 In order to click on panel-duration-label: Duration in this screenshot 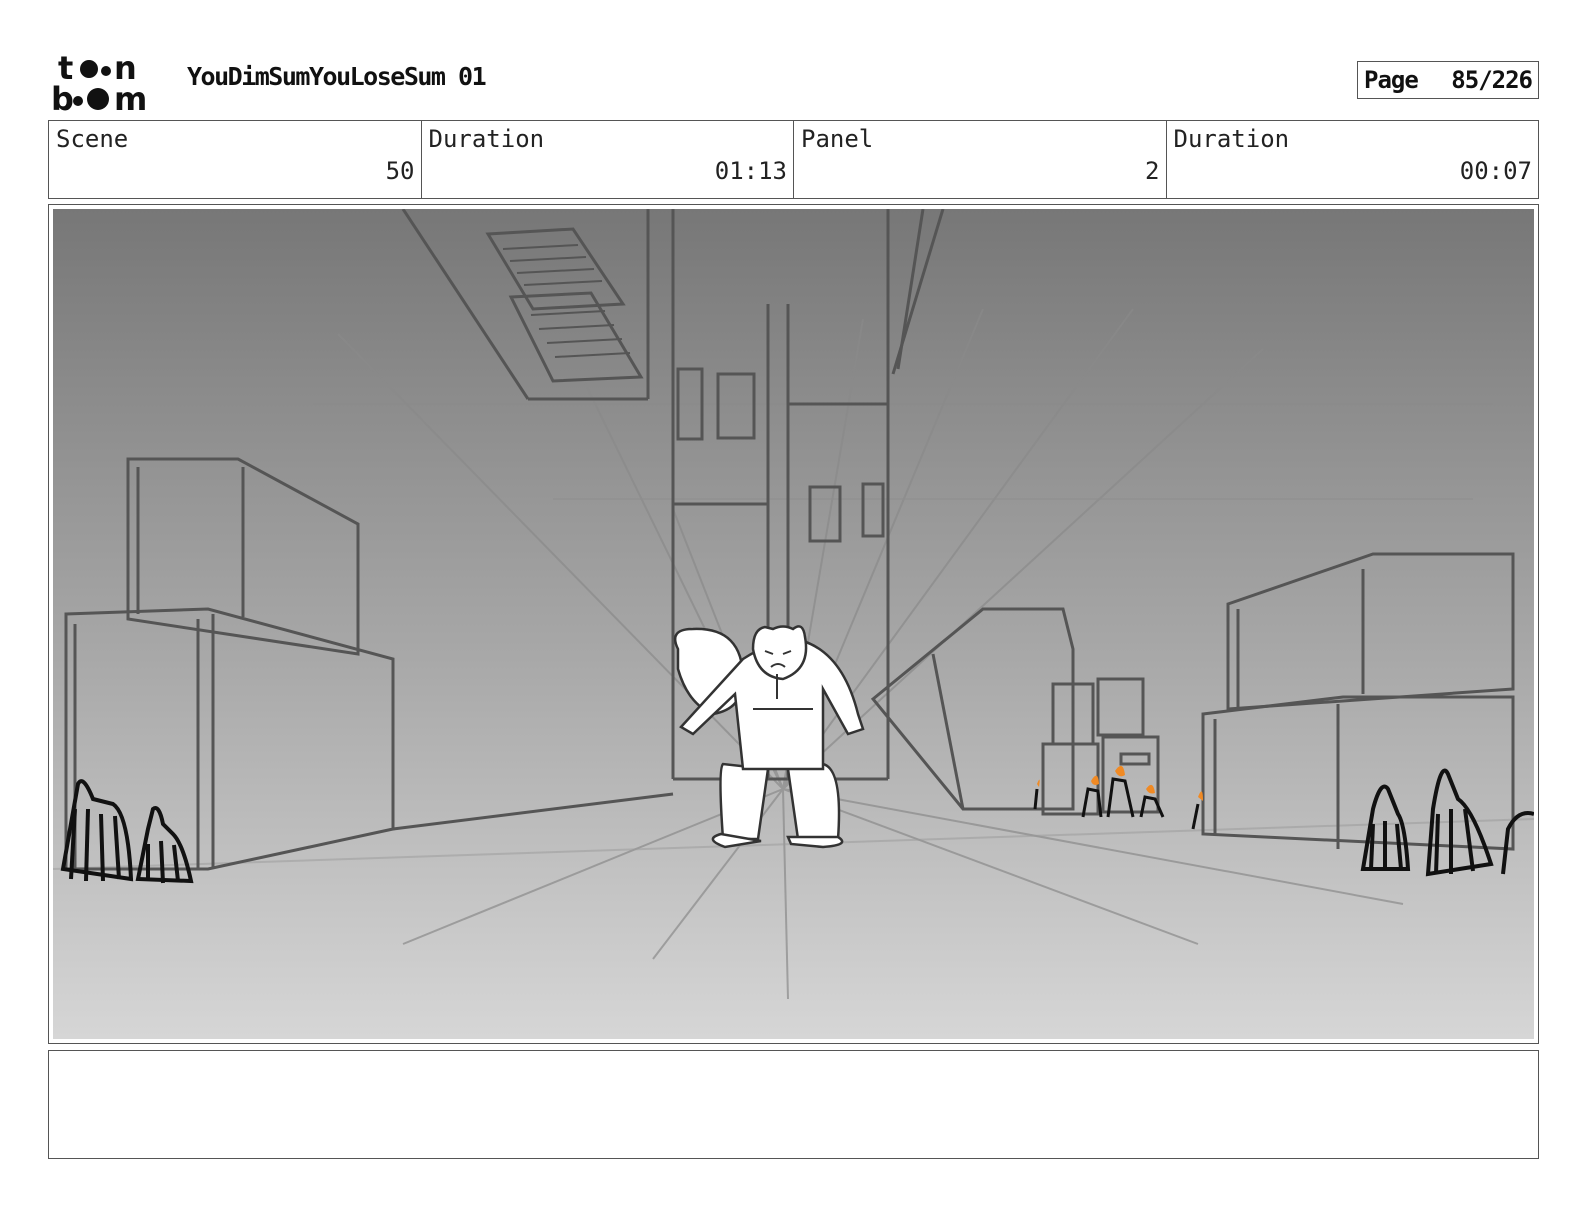, I will do `click(1231, 139)`.